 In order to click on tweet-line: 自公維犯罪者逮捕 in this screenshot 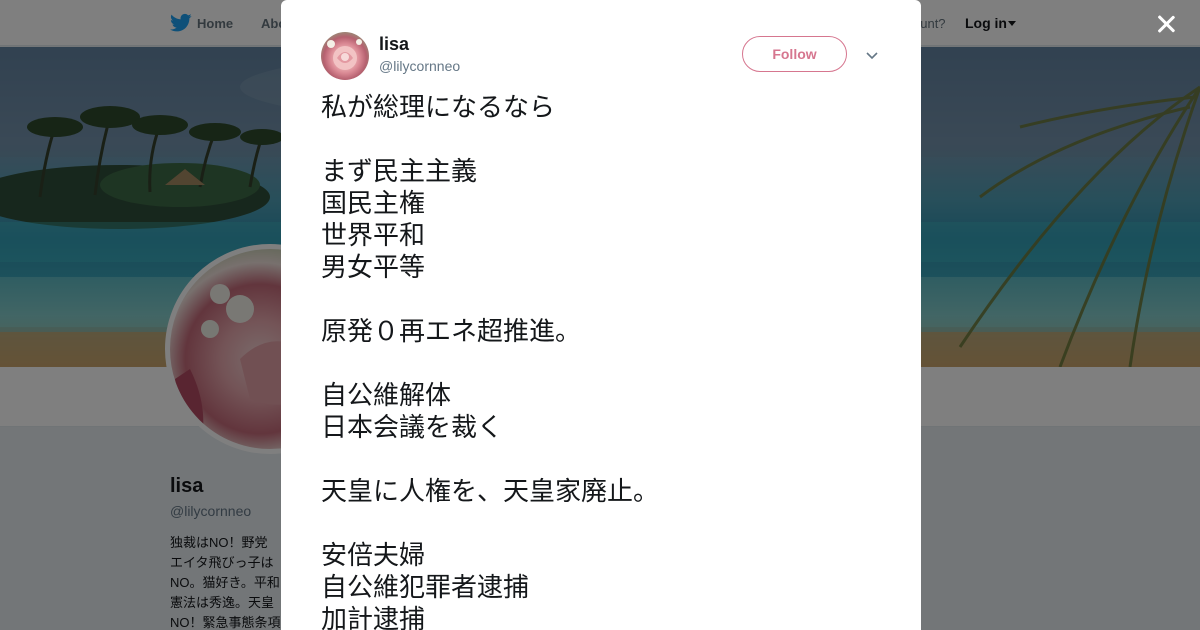, I will do `click(425, 588)`.